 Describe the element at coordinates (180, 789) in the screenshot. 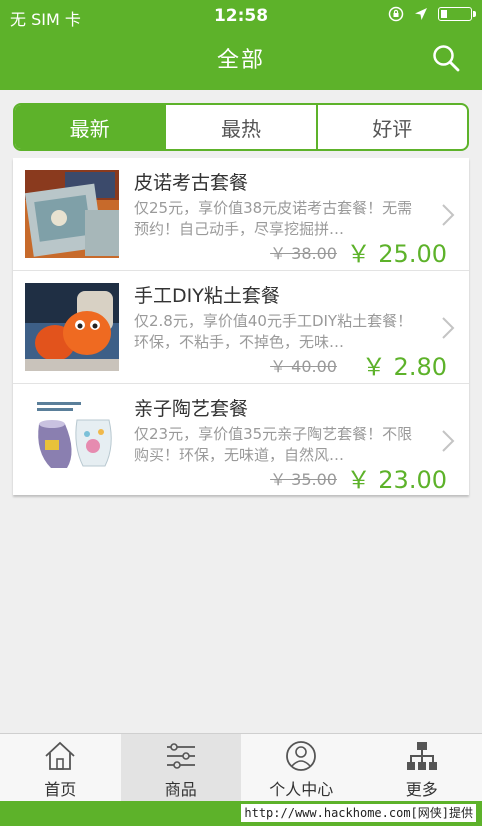

I see `tabbar-label: 商品` at that location.